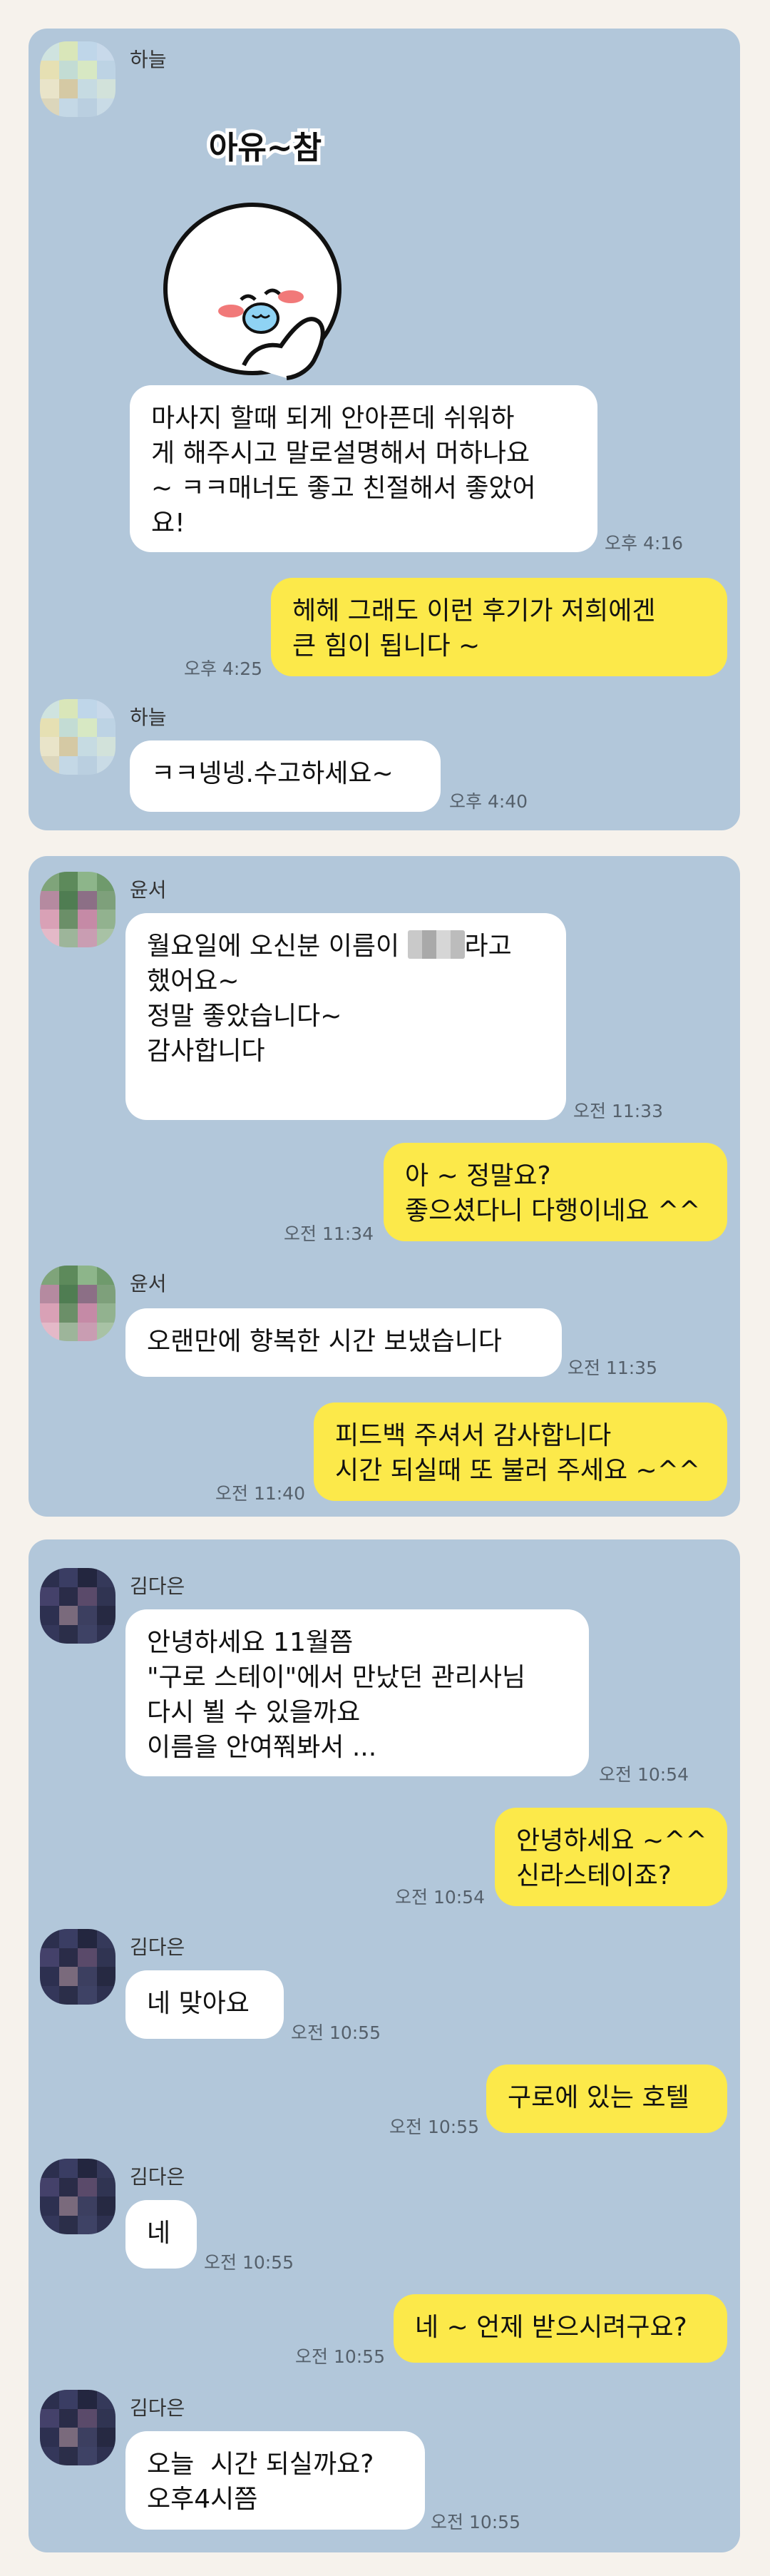  Describe the element at coordinates (345, 1016) in the screenshot. I see `message-bubble: 월요일에 오신분 이름이 라고 했어요~ 정말 좋았습니다~ 감사합니다` at that location.